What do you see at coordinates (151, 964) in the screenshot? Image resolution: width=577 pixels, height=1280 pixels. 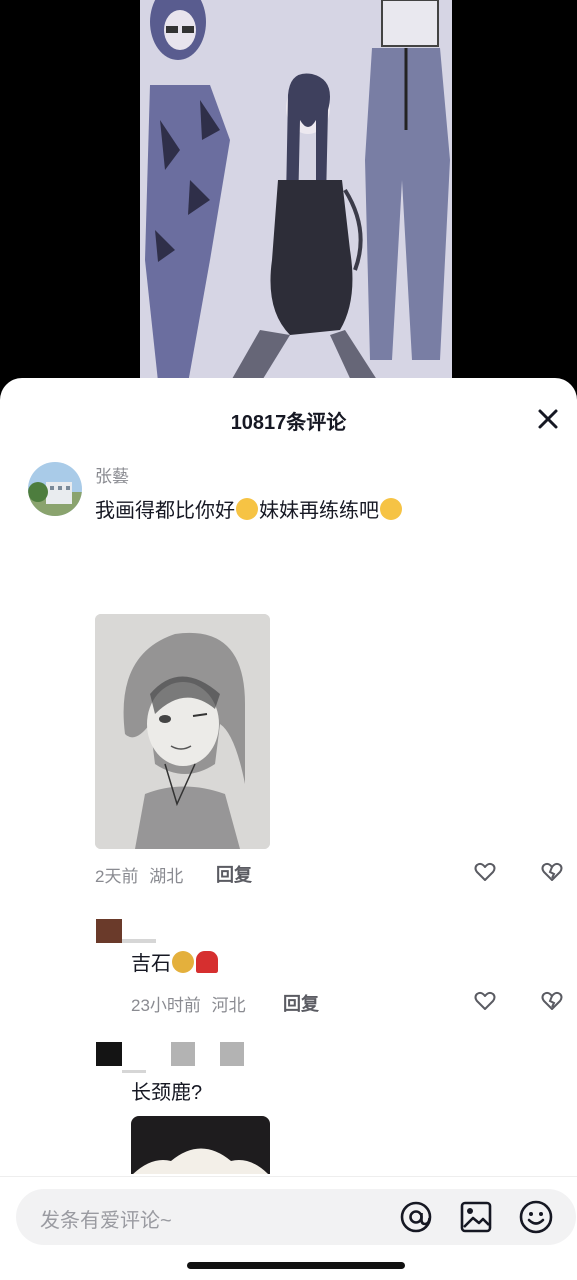 I see `reply-text-part: 吉石` at bounding box center [151, 964].